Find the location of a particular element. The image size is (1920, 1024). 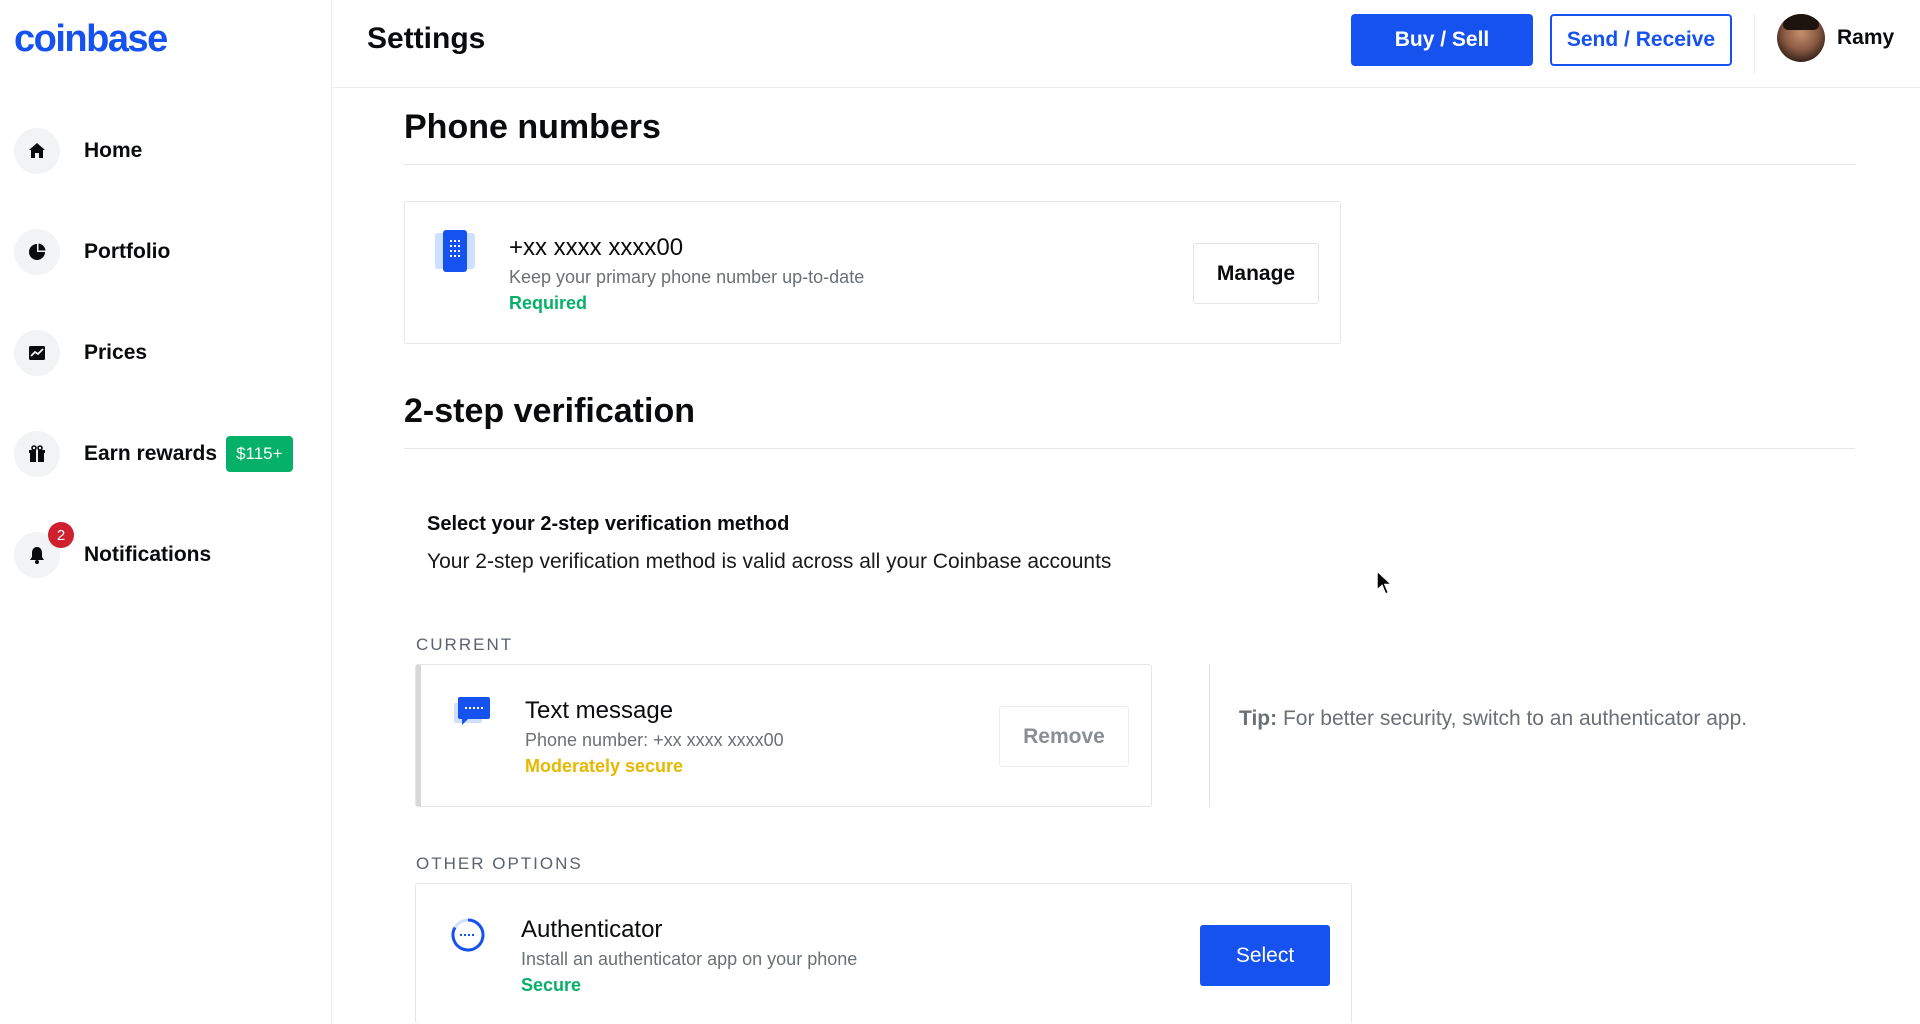

sidebar-item-prices: Prices is located at coordinates (164, 353).